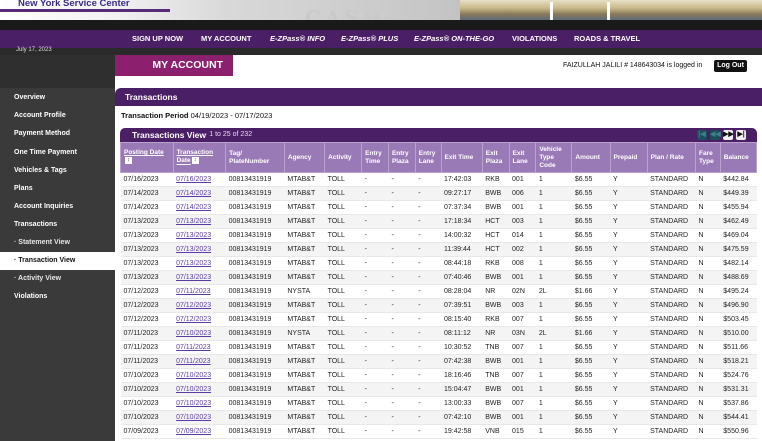  Describe the element at coordinates (461, 157) in the screenshot. I see `col-exit-time: Exit Time` at that location.